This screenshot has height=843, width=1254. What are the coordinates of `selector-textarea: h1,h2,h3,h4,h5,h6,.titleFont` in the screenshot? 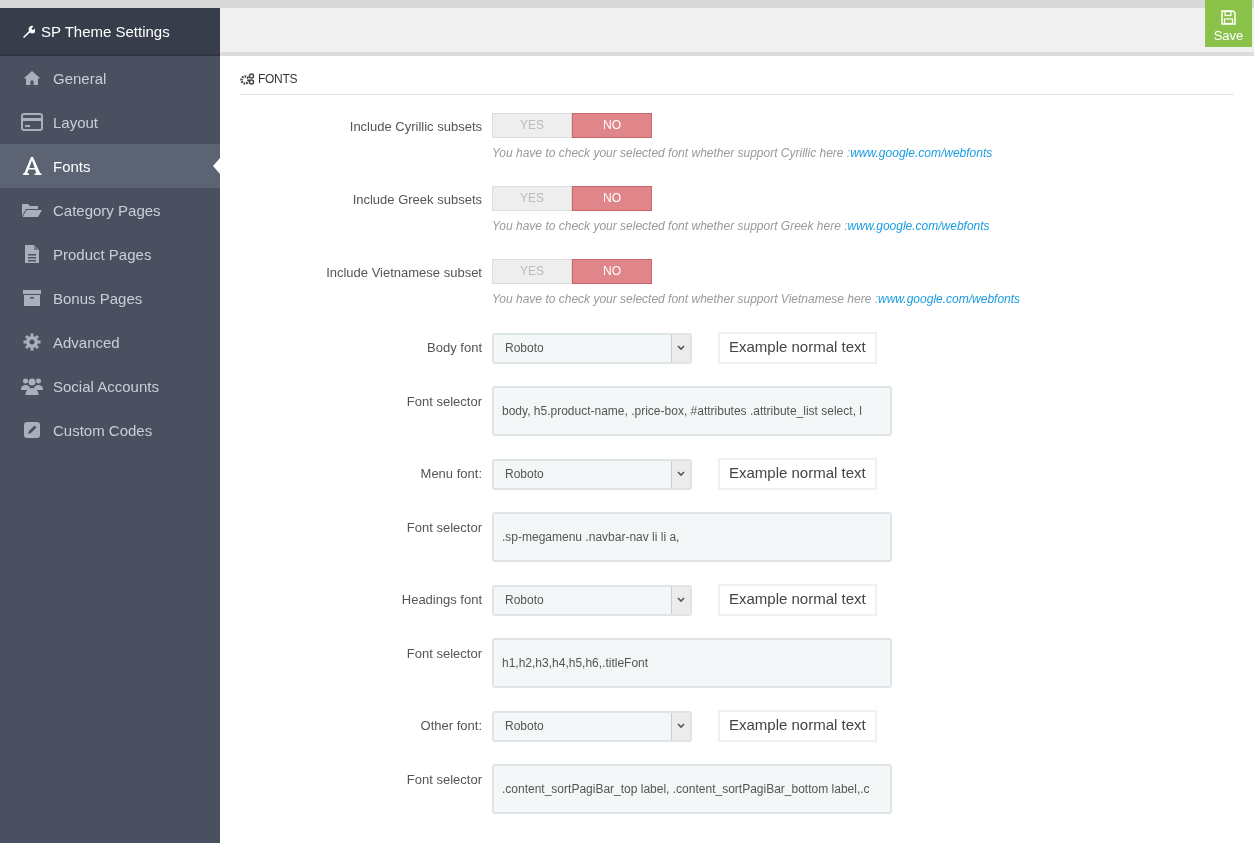 It's located at (692, 663).